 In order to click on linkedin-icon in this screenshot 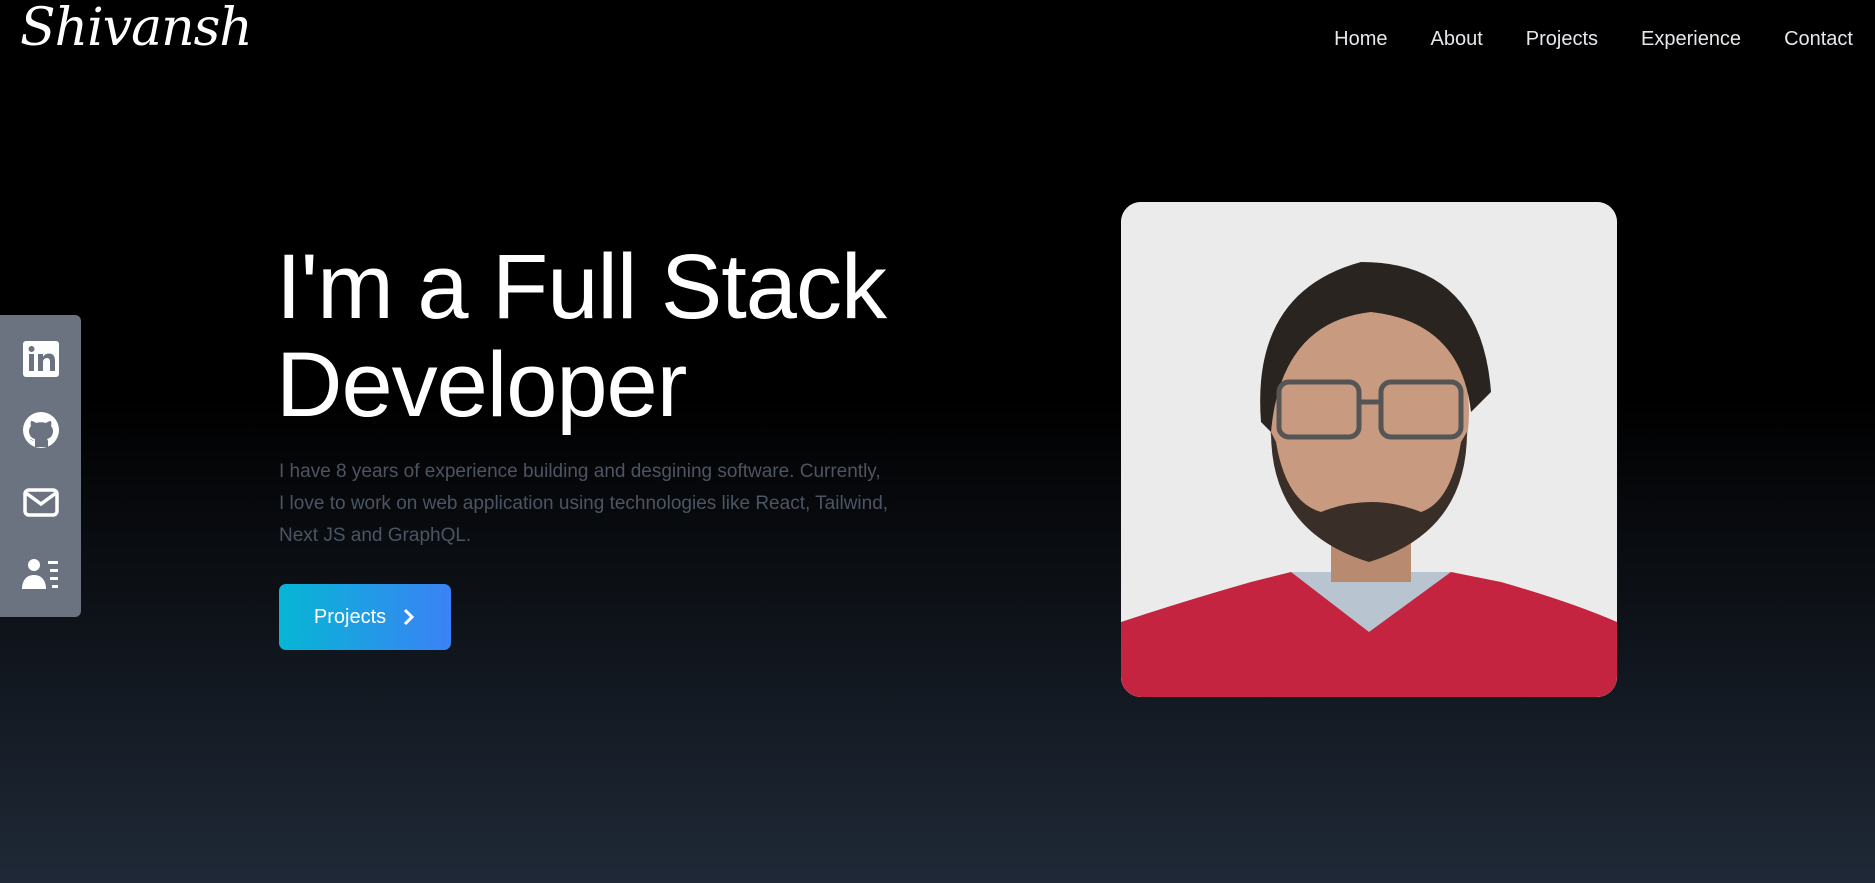, I will do `click(41, 359)`.